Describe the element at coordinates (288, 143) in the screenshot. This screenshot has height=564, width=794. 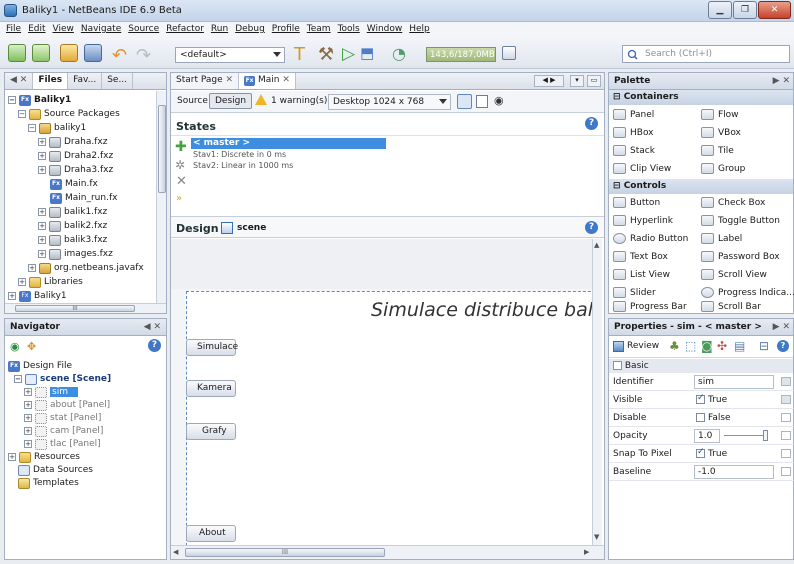
I see `state-master: < master >` at that location.